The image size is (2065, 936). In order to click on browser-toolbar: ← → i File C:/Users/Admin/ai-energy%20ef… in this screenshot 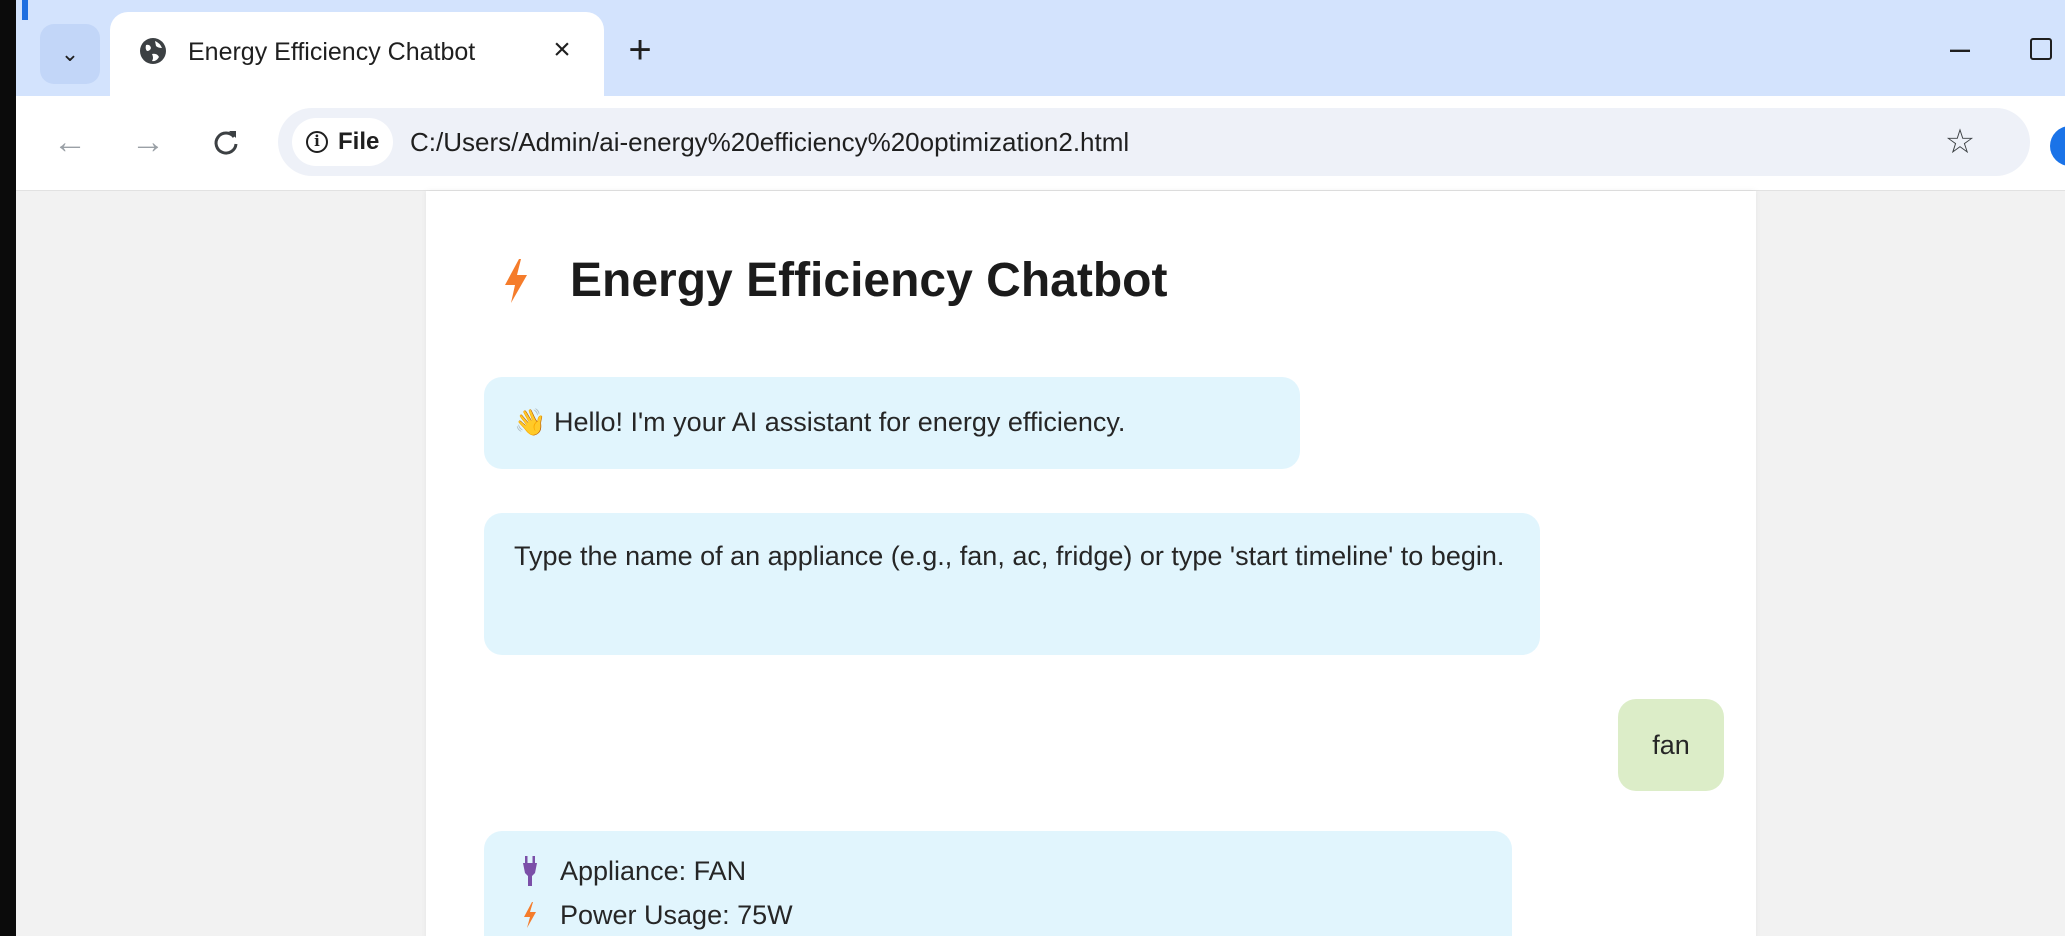, I will do `click(1040, 143)`.